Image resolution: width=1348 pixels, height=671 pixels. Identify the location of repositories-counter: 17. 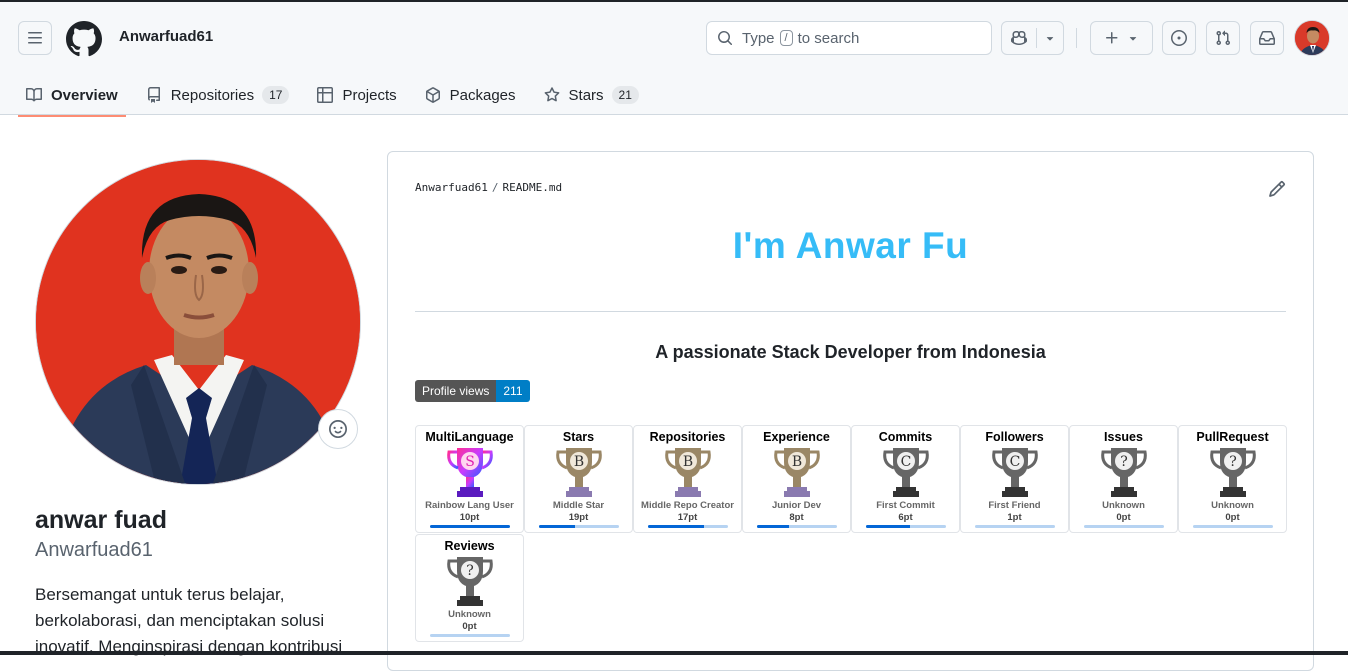
(276, 95).